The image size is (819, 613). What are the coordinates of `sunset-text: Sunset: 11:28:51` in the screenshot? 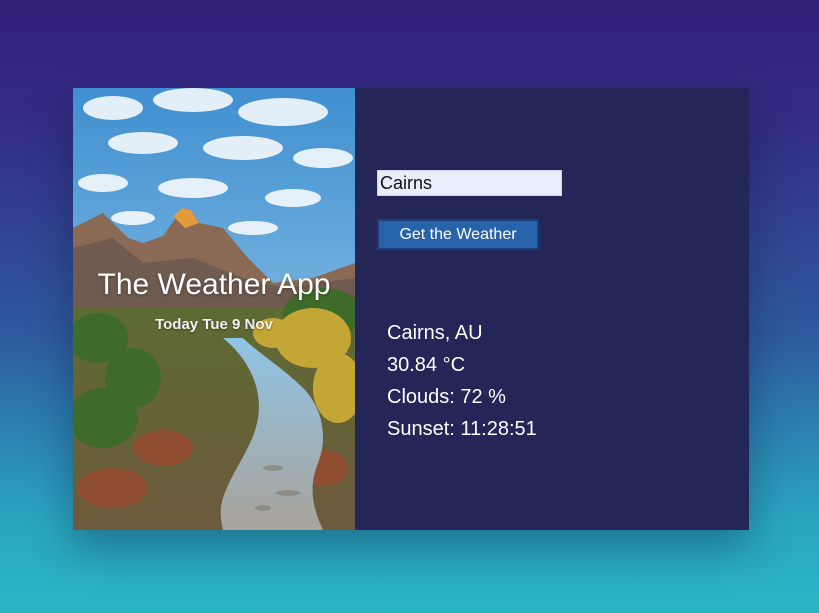 It's located at (462, 429).